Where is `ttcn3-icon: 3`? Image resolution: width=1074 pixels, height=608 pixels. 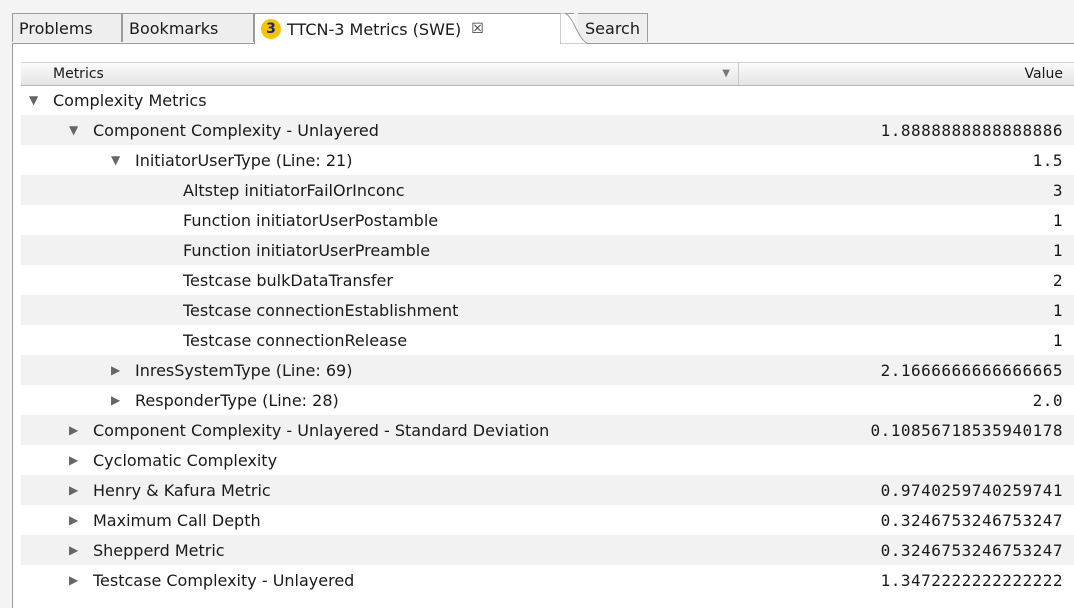
ttcn3-icon: 3 is located at coordinates (271, 29).